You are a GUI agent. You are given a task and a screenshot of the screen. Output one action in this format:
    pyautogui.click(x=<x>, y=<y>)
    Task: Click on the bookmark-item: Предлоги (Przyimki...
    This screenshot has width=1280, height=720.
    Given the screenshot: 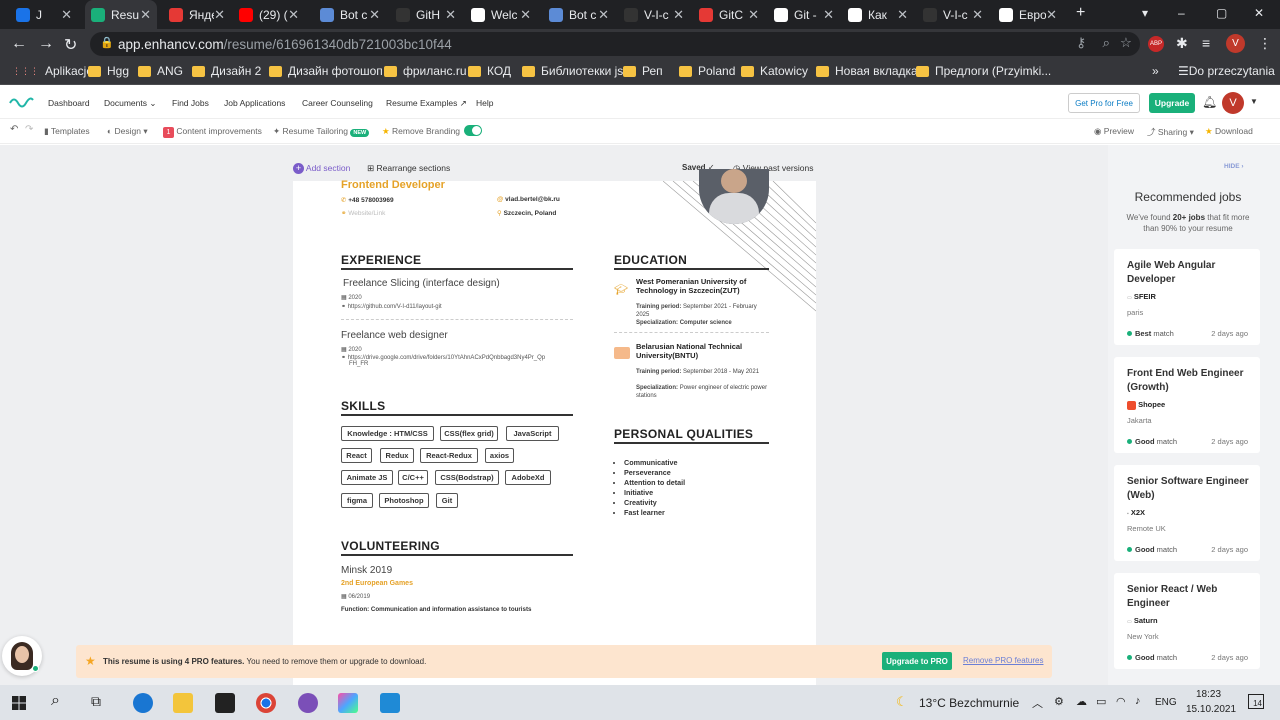 What is the action you would take?
    pyautogui.click(x=983, y=71)
    